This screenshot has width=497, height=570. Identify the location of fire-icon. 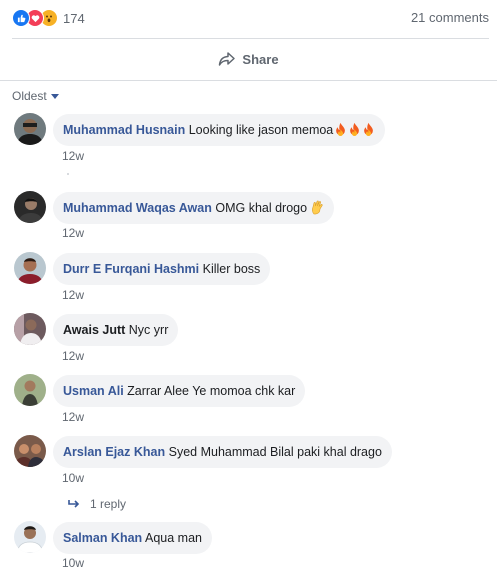
(354, 129).